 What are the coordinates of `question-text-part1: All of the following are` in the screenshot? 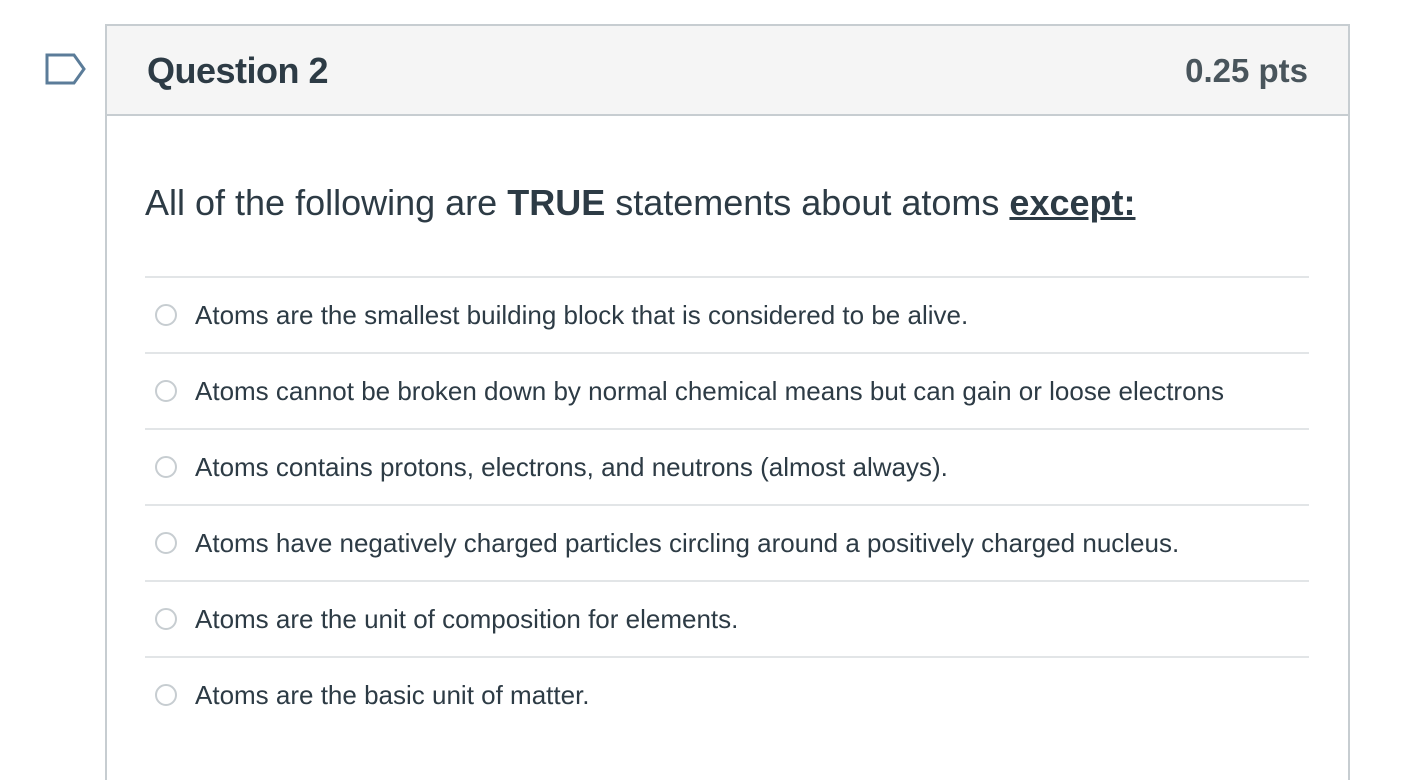 It's located at (326, 202).